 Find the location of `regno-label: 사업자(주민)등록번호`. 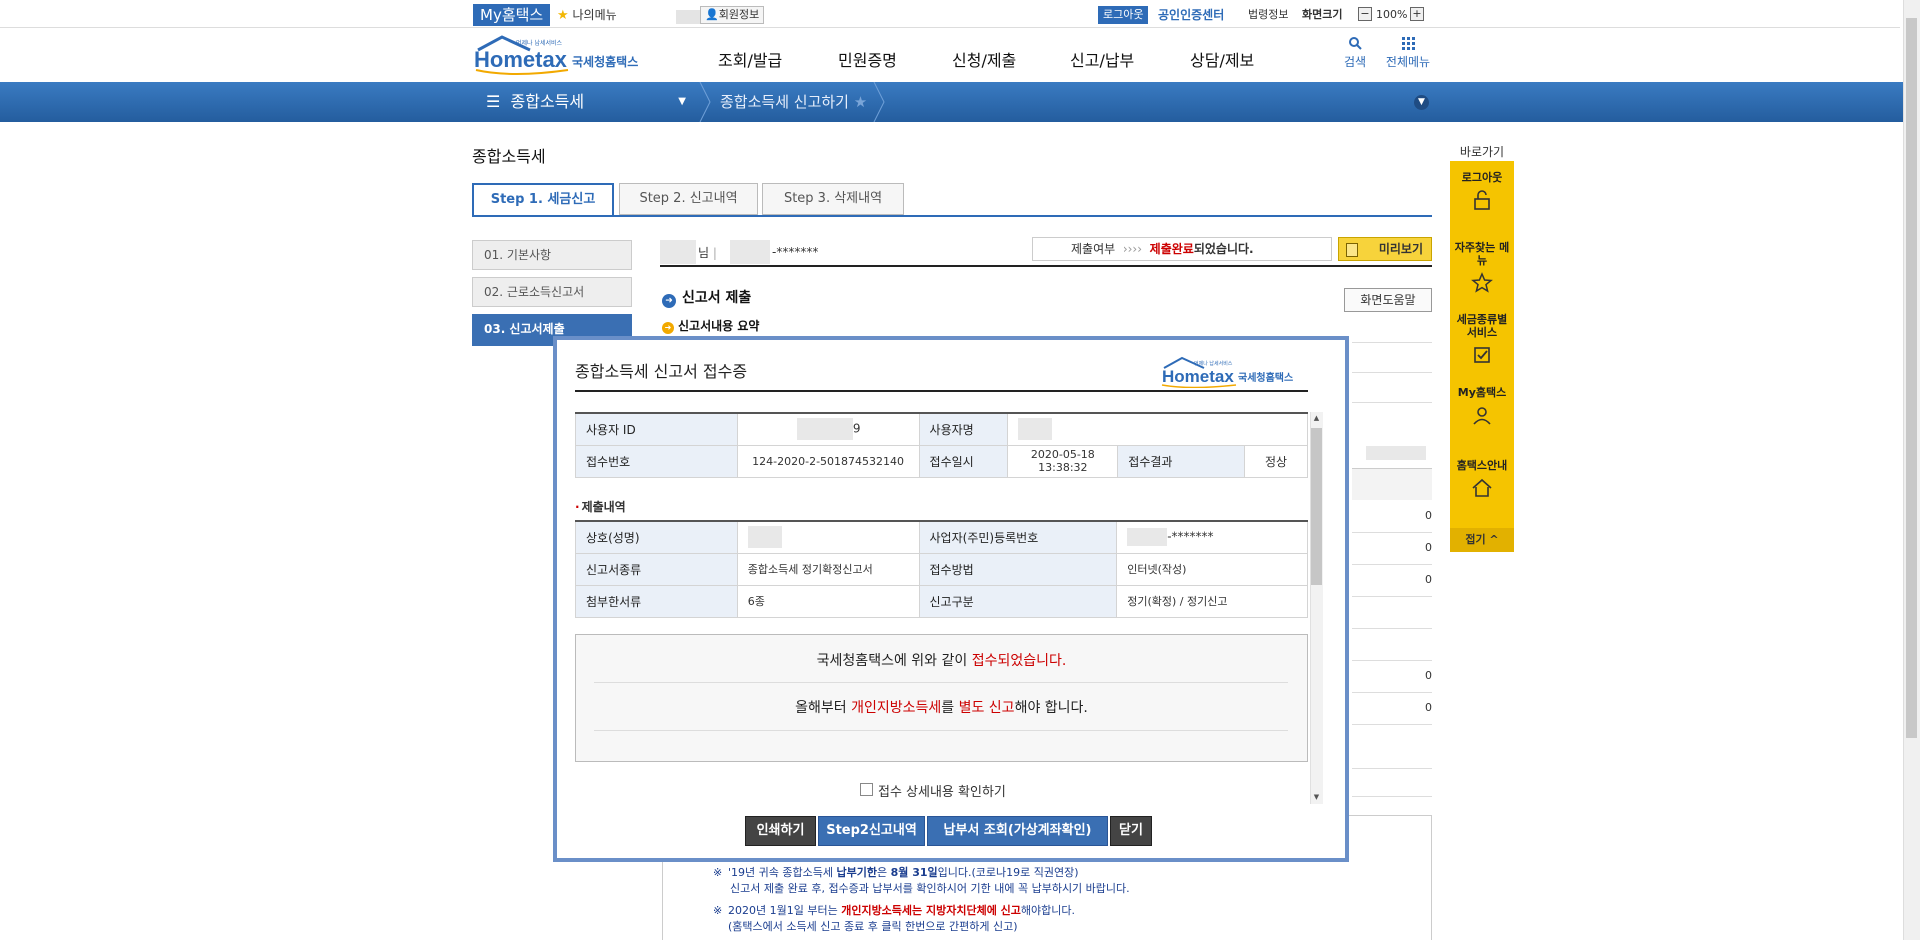

regno-label: 사업자(주민)등록번호 is located at coordinates (1018, 537).